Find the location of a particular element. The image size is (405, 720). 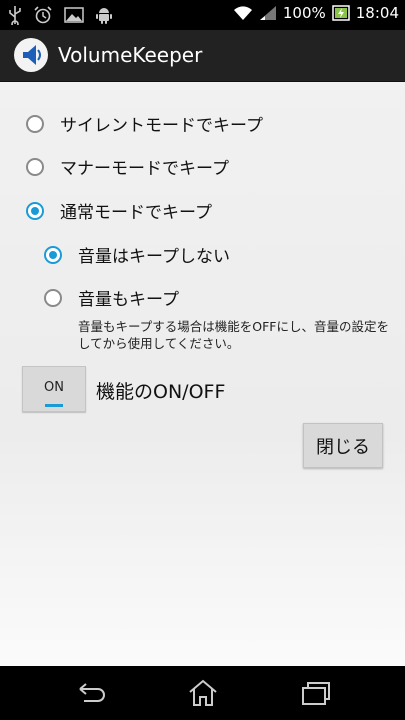

radio-label: 音量もキープ is located at coordinates (128, 300).